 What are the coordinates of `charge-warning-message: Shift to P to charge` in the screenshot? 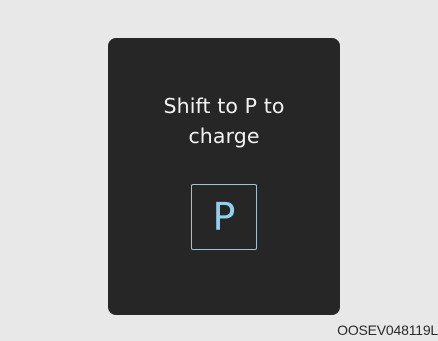 It's located at (224, 121).